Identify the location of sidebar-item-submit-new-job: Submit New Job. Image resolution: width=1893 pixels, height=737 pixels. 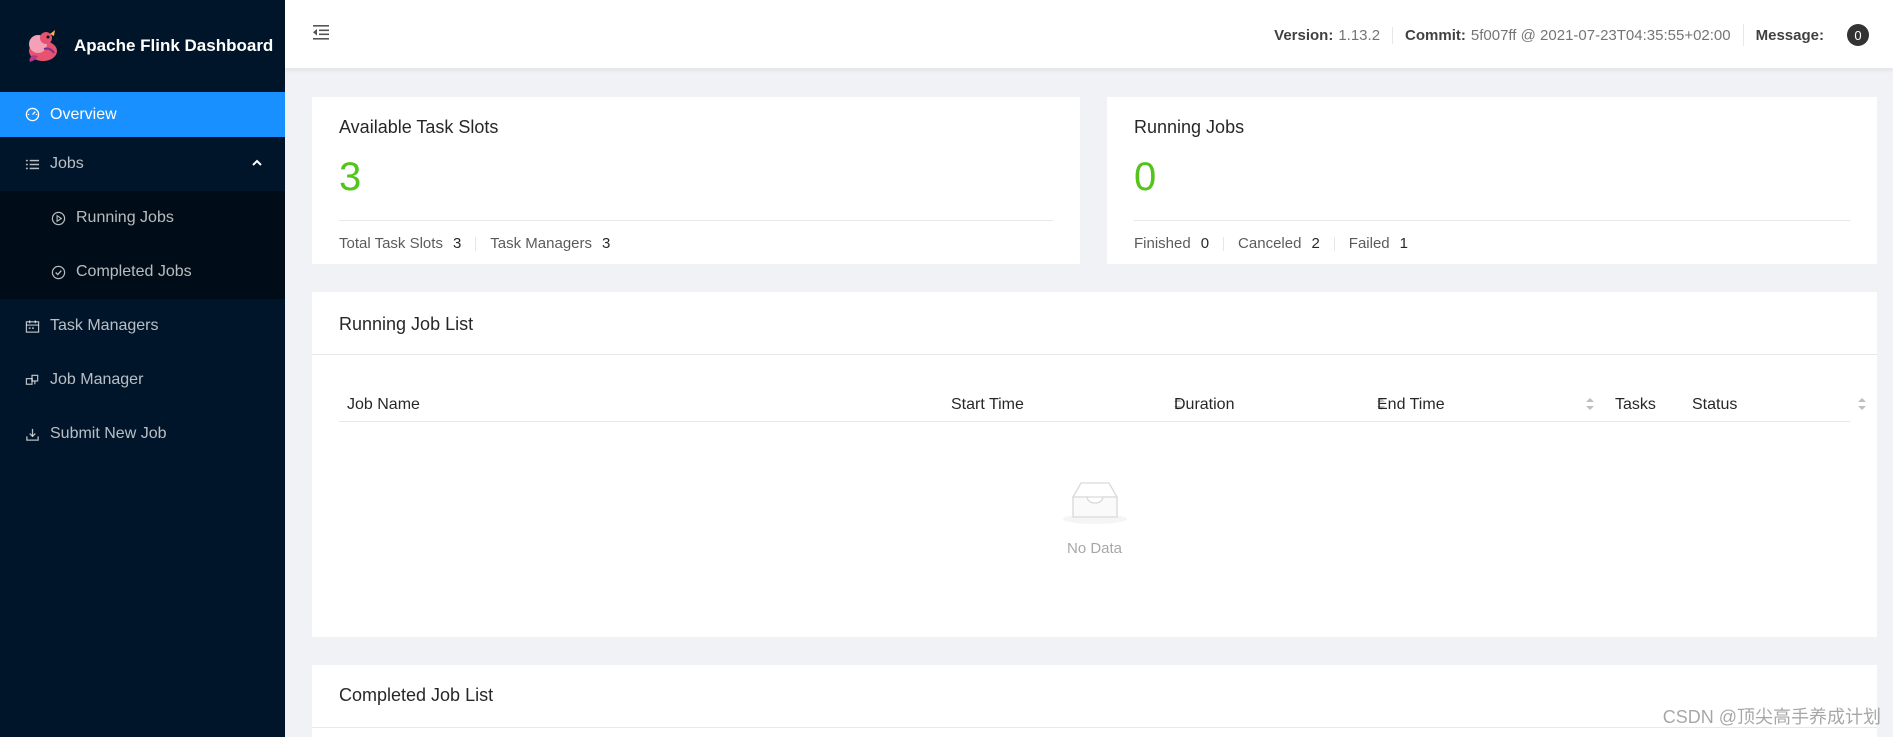
(142, 434).